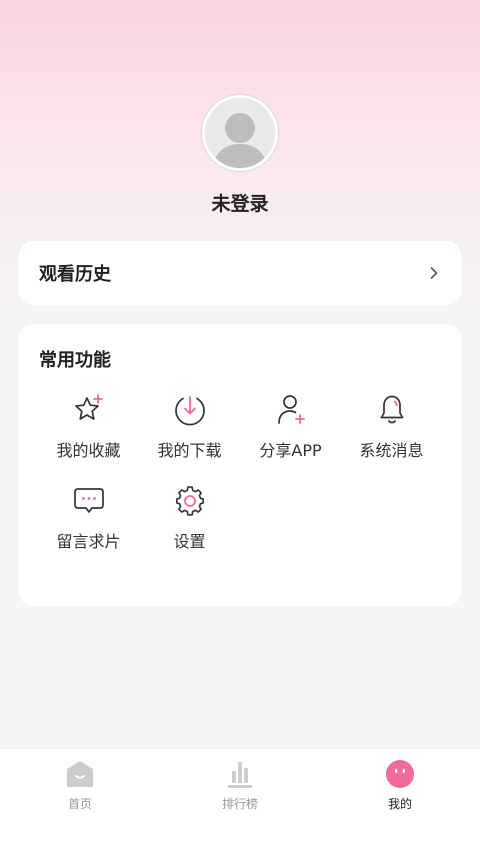 This screenshot has width=480, height=853. I want to click on favorites-label: 我的收藏, so click(88, 450).